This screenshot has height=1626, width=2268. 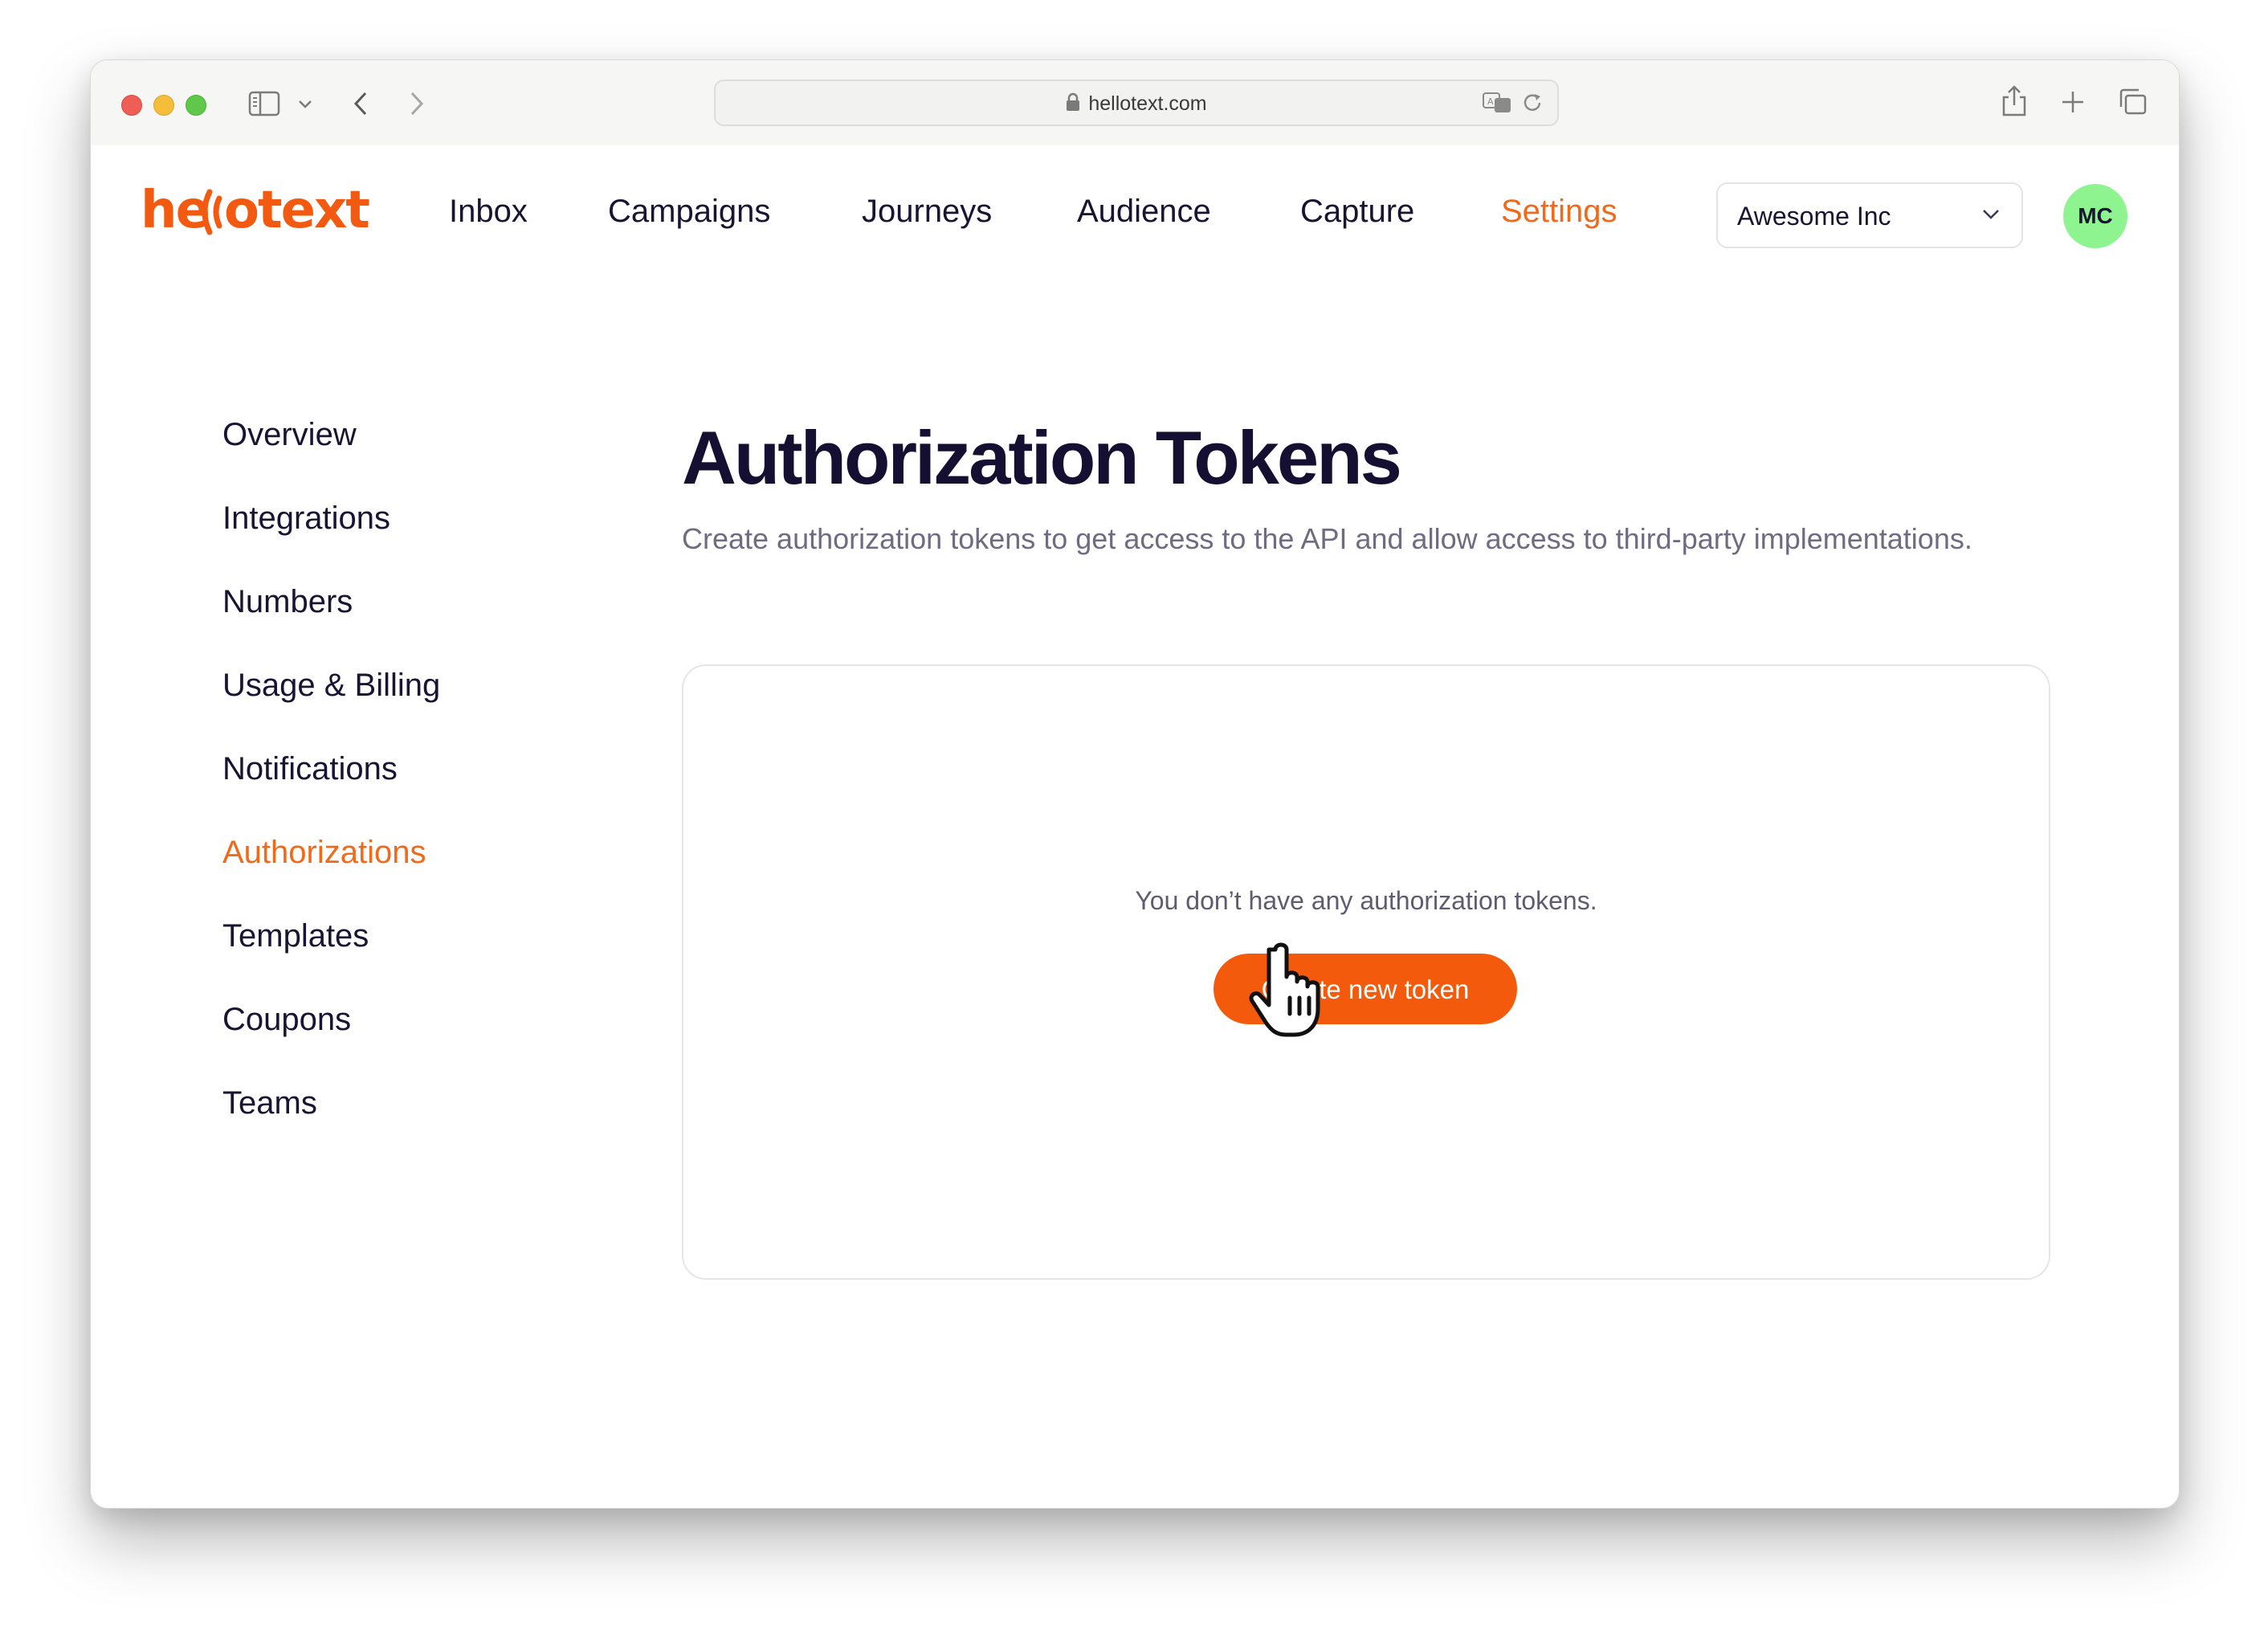 I want to click on tabs-icon, so click(x=2133, y=105).